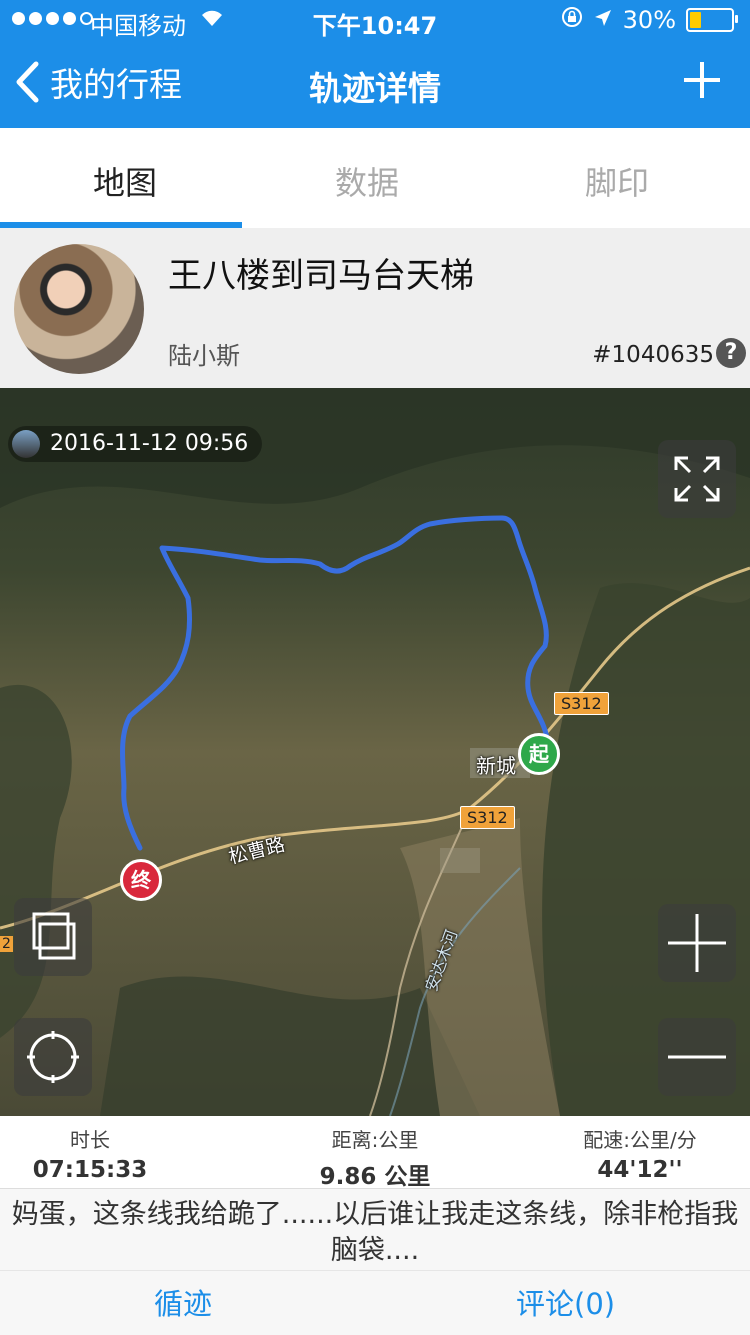 The width and height of the screenshot is (750, 1335). Describe the element at coordinates (90, 1140) in the screenshot. I see `duration-label: 时长` at that location.